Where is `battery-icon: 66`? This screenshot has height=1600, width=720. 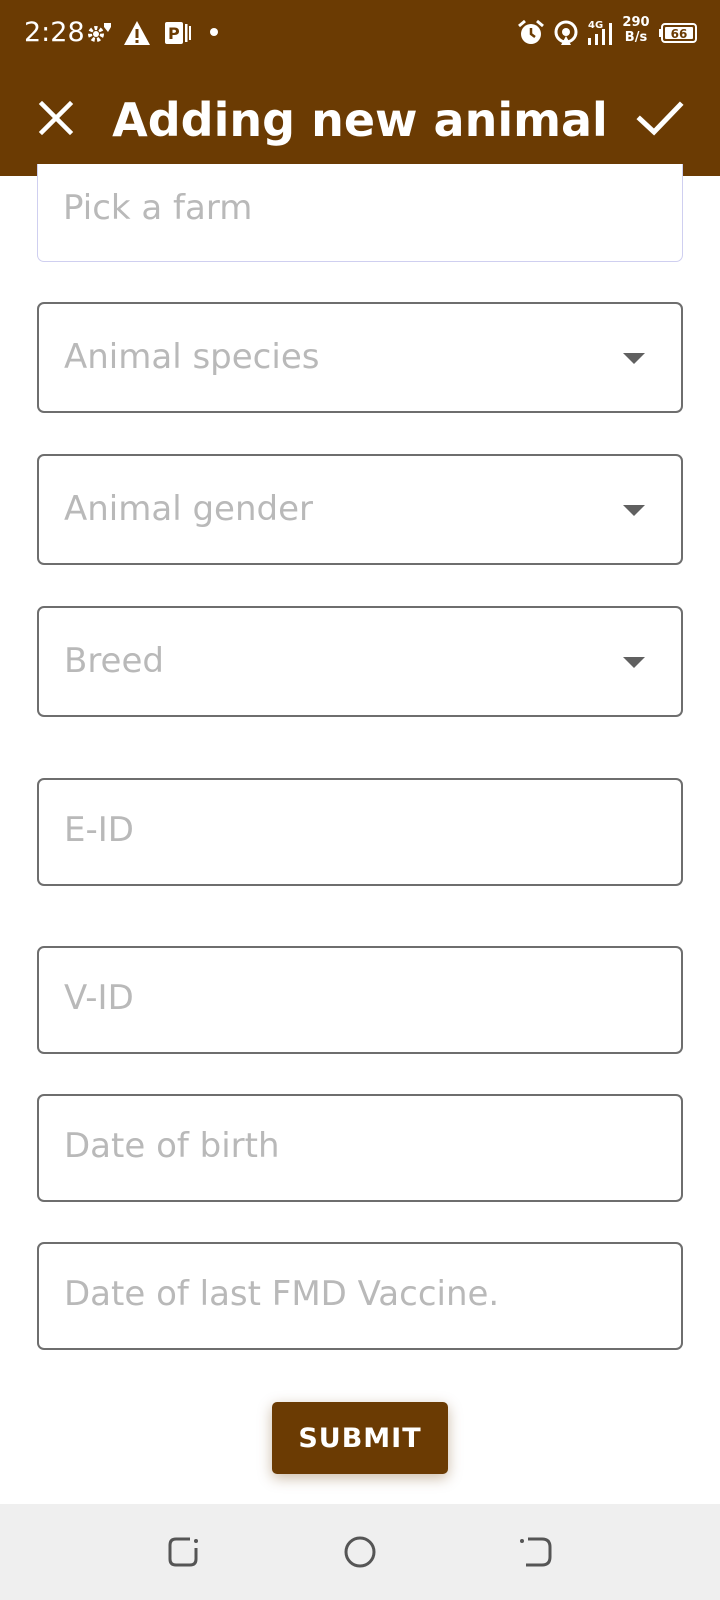 battery-icon: 66 is located at coordinates (678, 33).